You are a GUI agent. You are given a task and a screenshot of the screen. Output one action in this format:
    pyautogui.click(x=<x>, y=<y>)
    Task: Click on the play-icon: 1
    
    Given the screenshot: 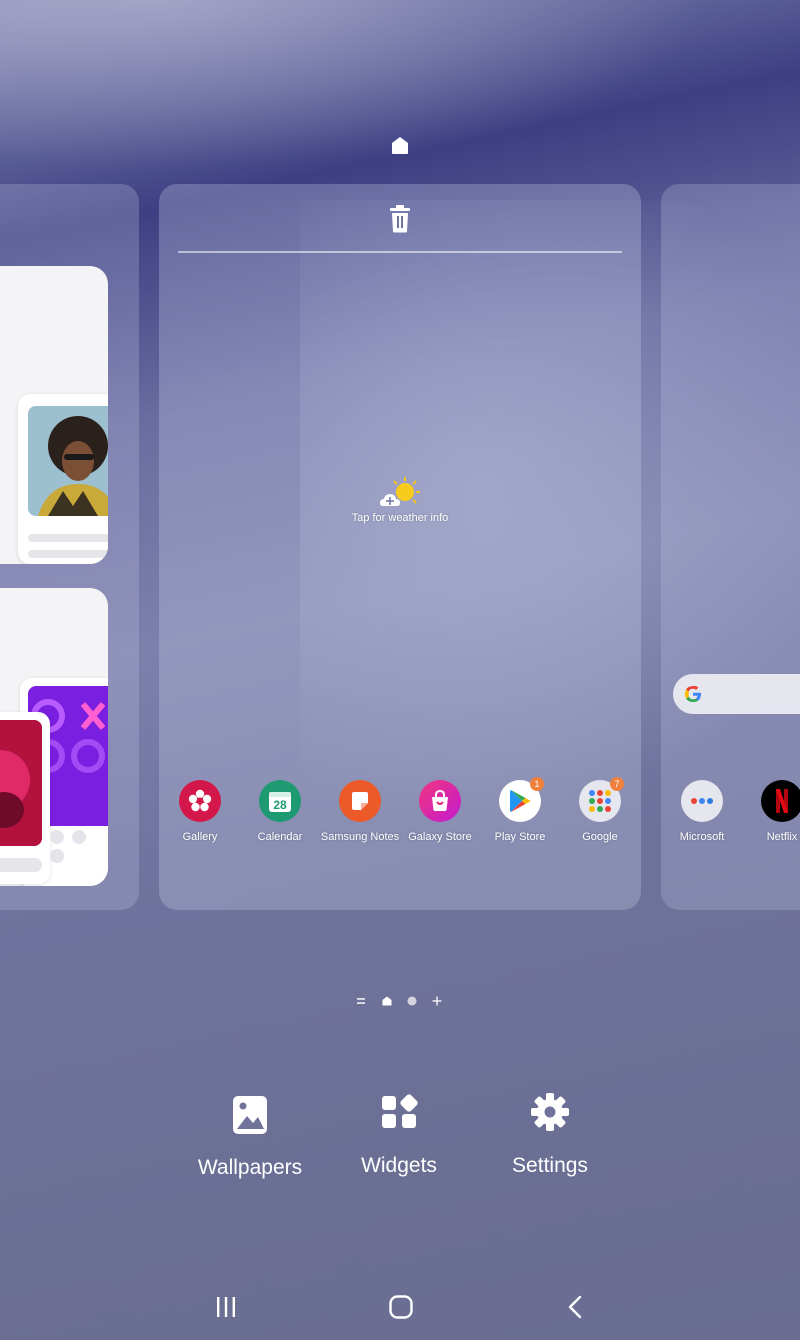 What is the action you would take?
    pyautogui.click(x=521, y=799)
    